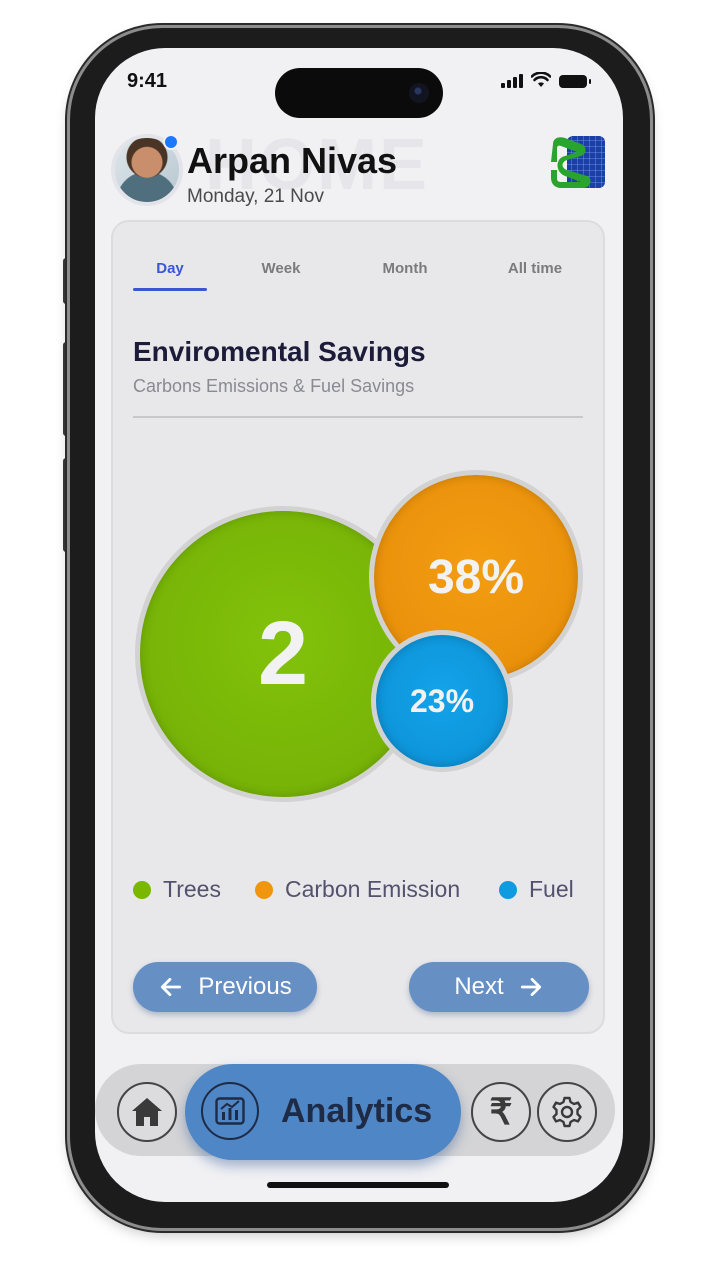  Describe the element at coordinates (575, 81) in the screenshot. I see `battery-icon` at that location.